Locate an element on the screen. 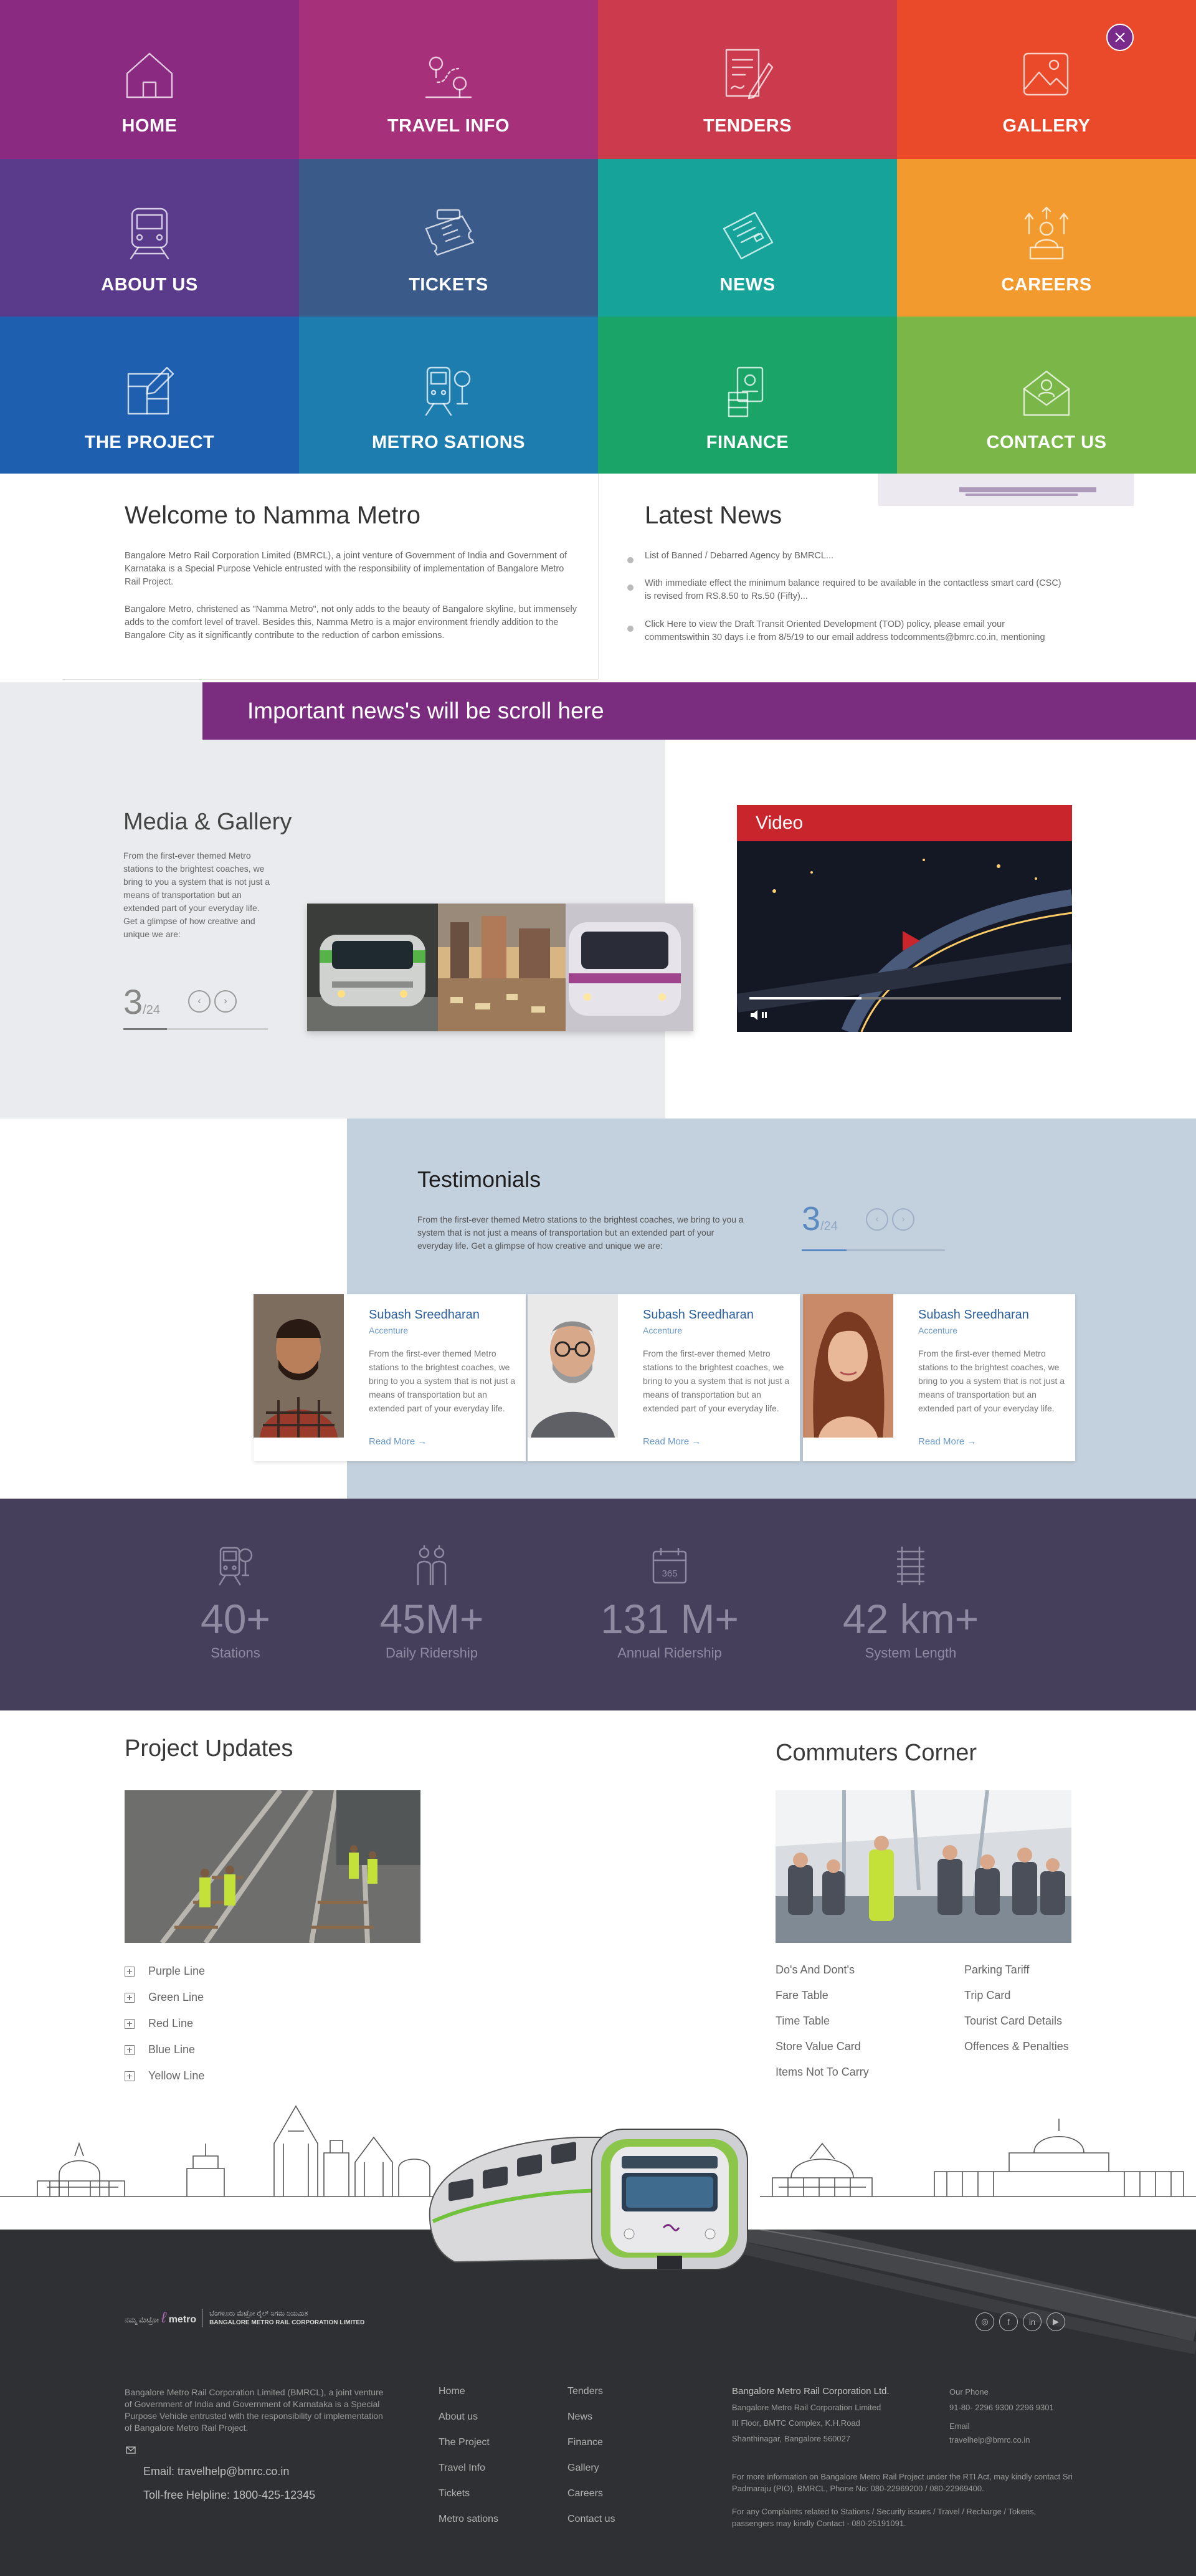 The height and width of the screenshot is (2576, 1196). footer-link: Travel Info is located at coordinates (462, 2468).